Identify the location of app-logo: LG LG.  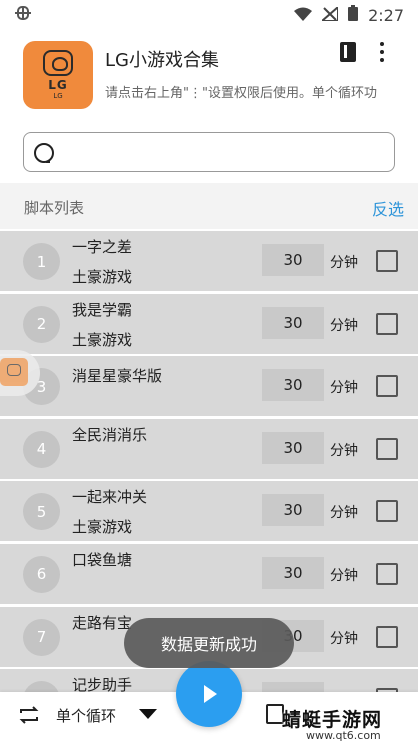
(58, 75).